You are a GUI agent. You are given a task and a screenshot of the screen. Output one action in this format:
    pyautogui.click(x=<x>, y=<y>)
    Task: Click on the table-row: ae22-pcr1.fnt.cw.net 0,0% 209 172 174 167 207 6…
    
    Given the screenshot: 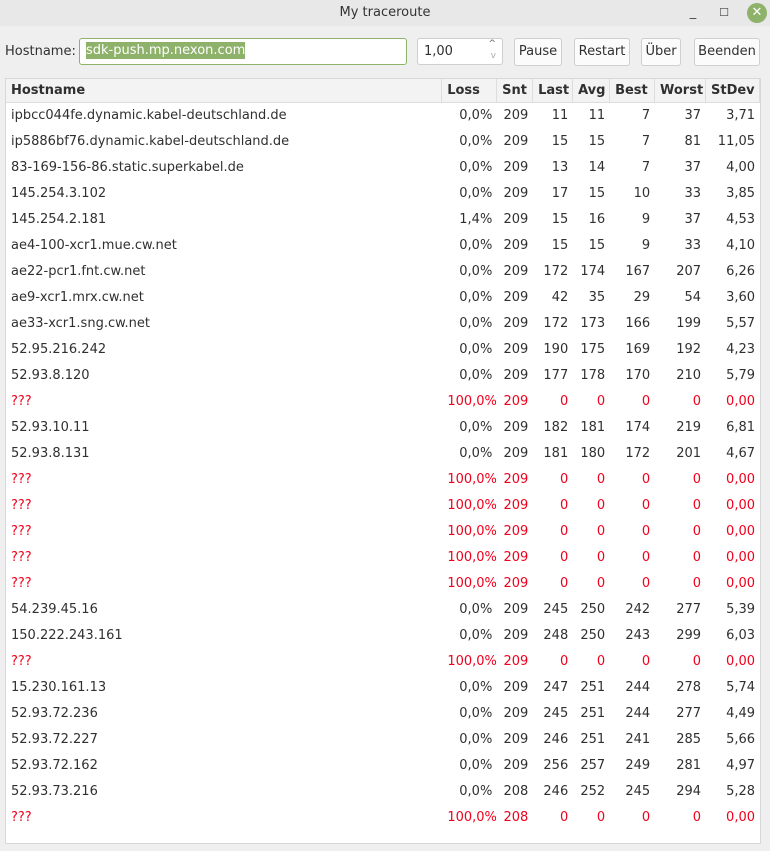 What is the action you would take?
    pyautogui.click(x=383, y=272)
    